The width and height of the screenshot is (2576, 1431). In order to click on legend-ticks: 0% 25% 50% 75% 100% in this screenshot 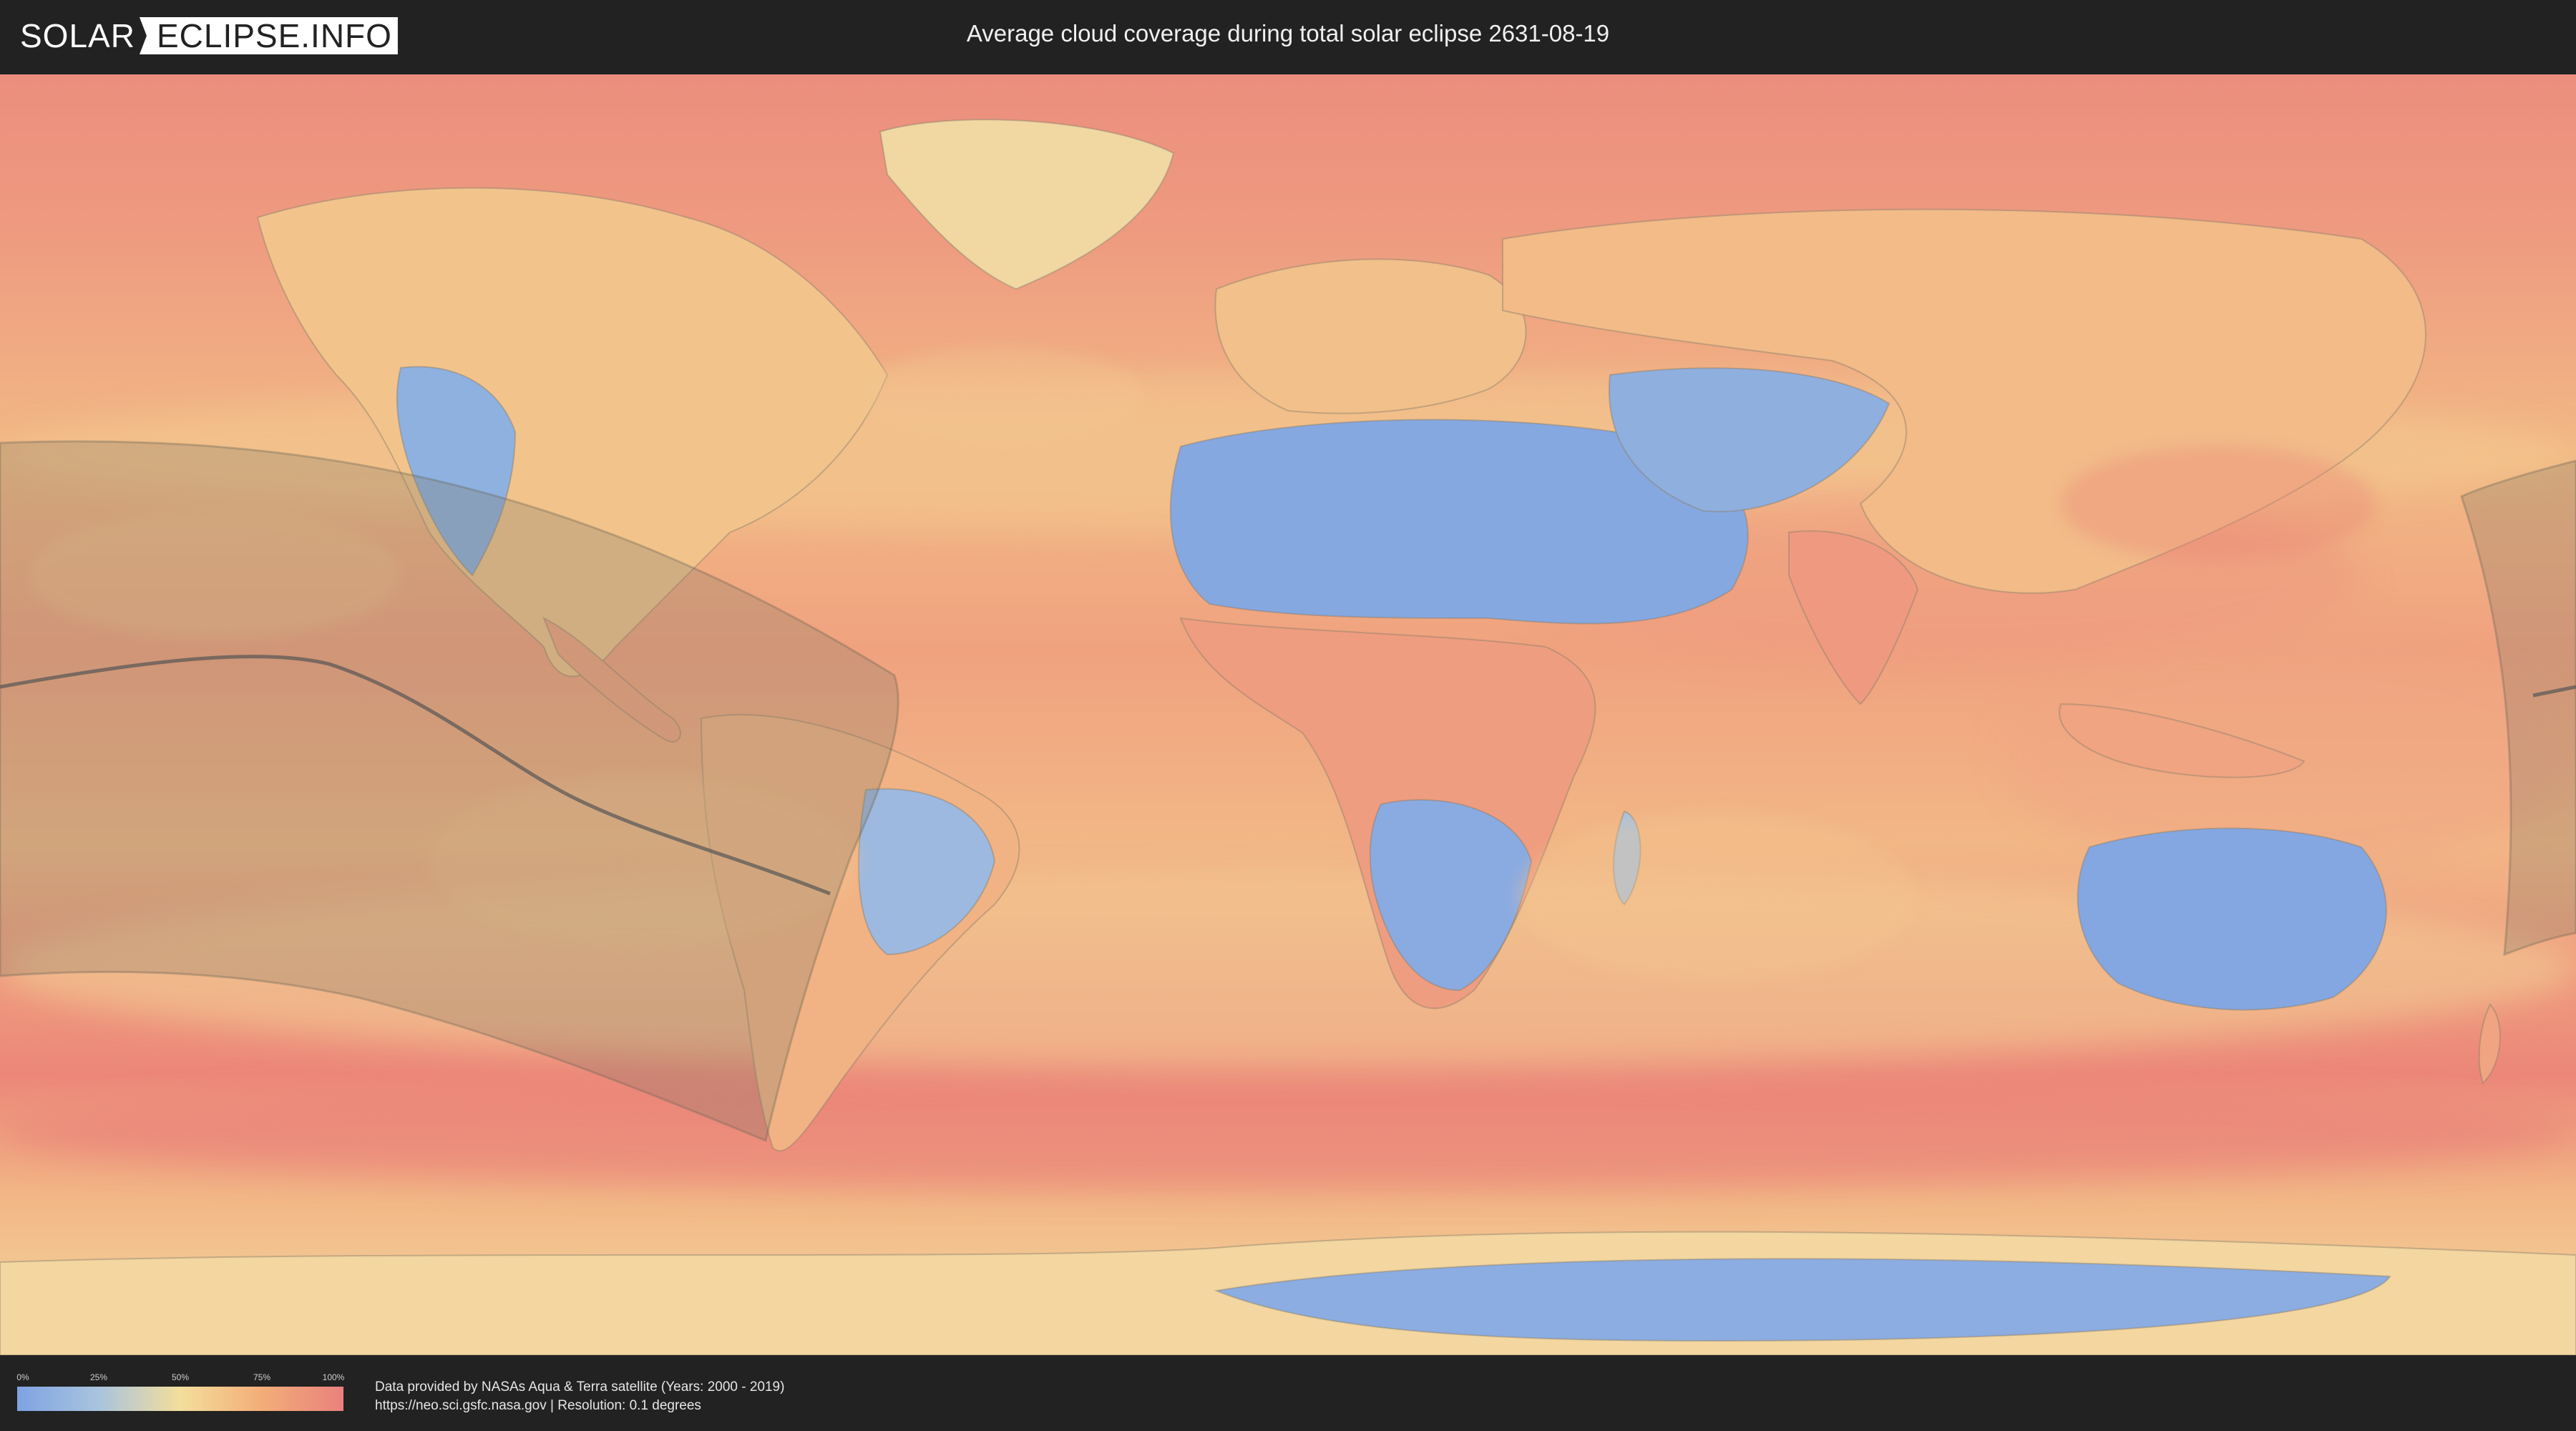, I will do `click(180, 1378)`.